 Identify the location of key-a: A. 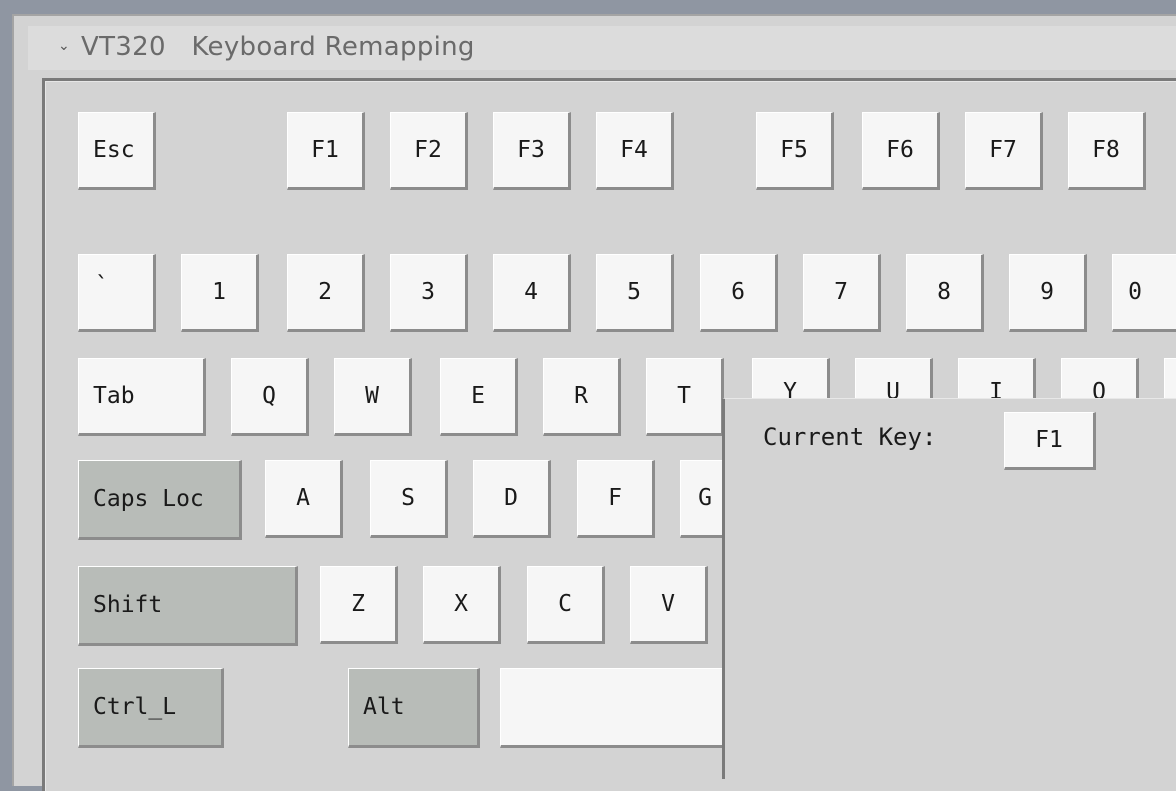
(304, 499).